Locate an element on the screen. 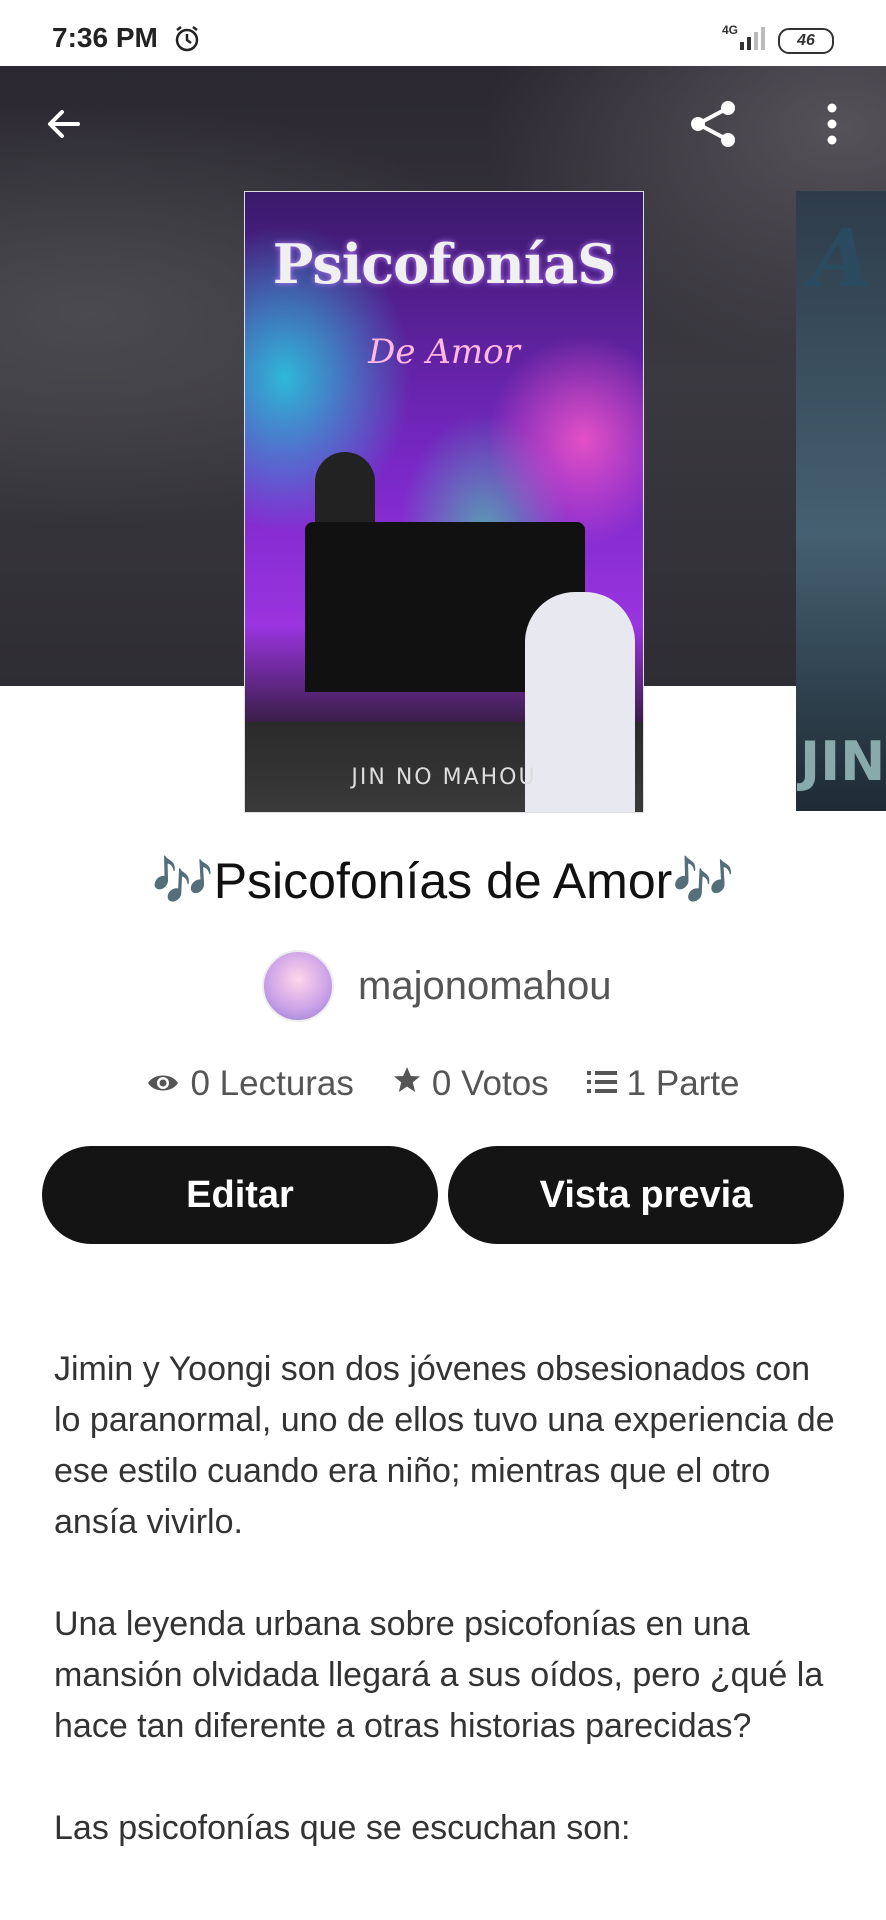  share-icon is located at coordinates (714, 126).